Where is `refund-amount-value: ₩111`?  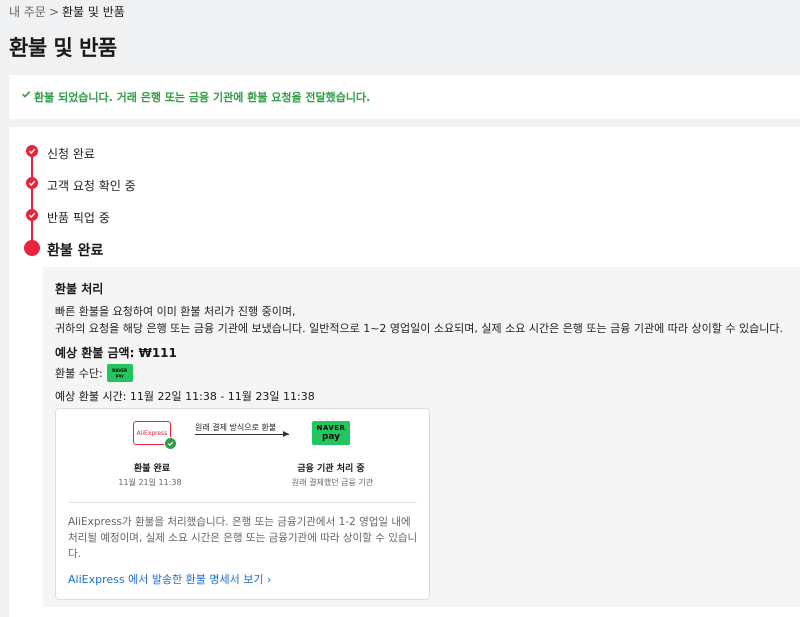
refund-amount-value: ₩111 is located at coordinates (157, 353).